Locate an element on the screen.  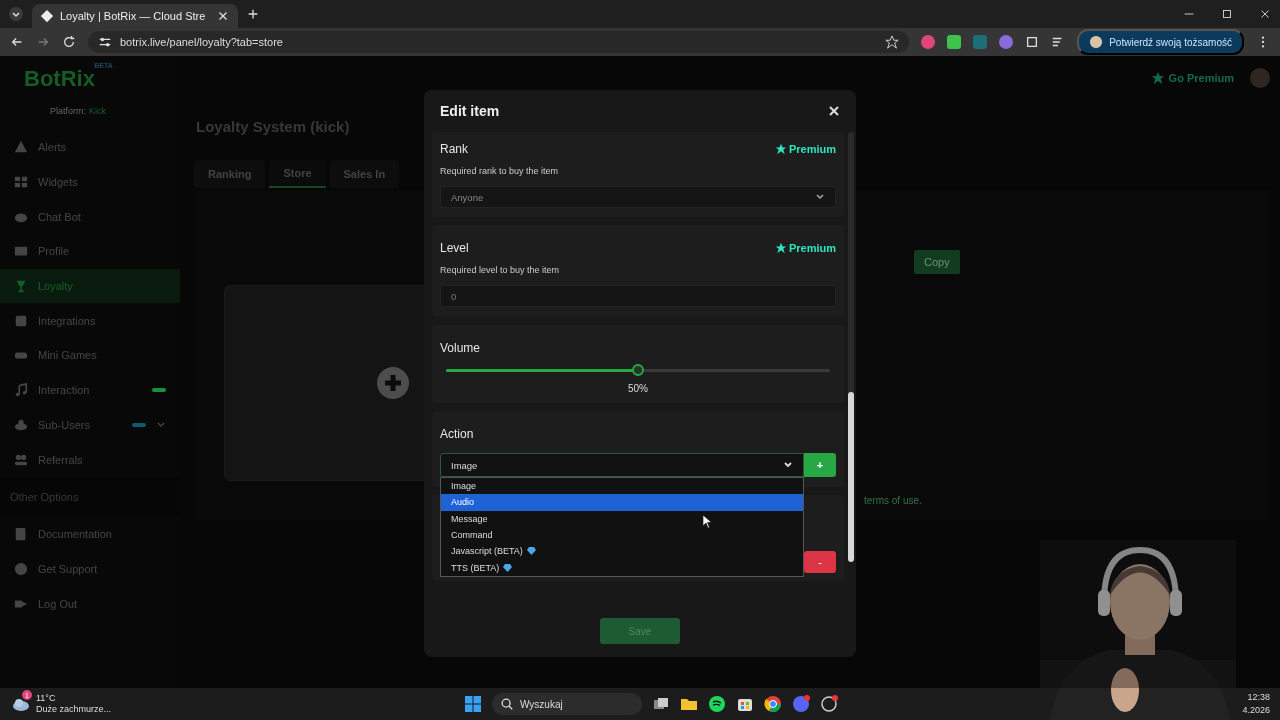
sidebar-item: Chat Bot is located at coordinates (90, 217).